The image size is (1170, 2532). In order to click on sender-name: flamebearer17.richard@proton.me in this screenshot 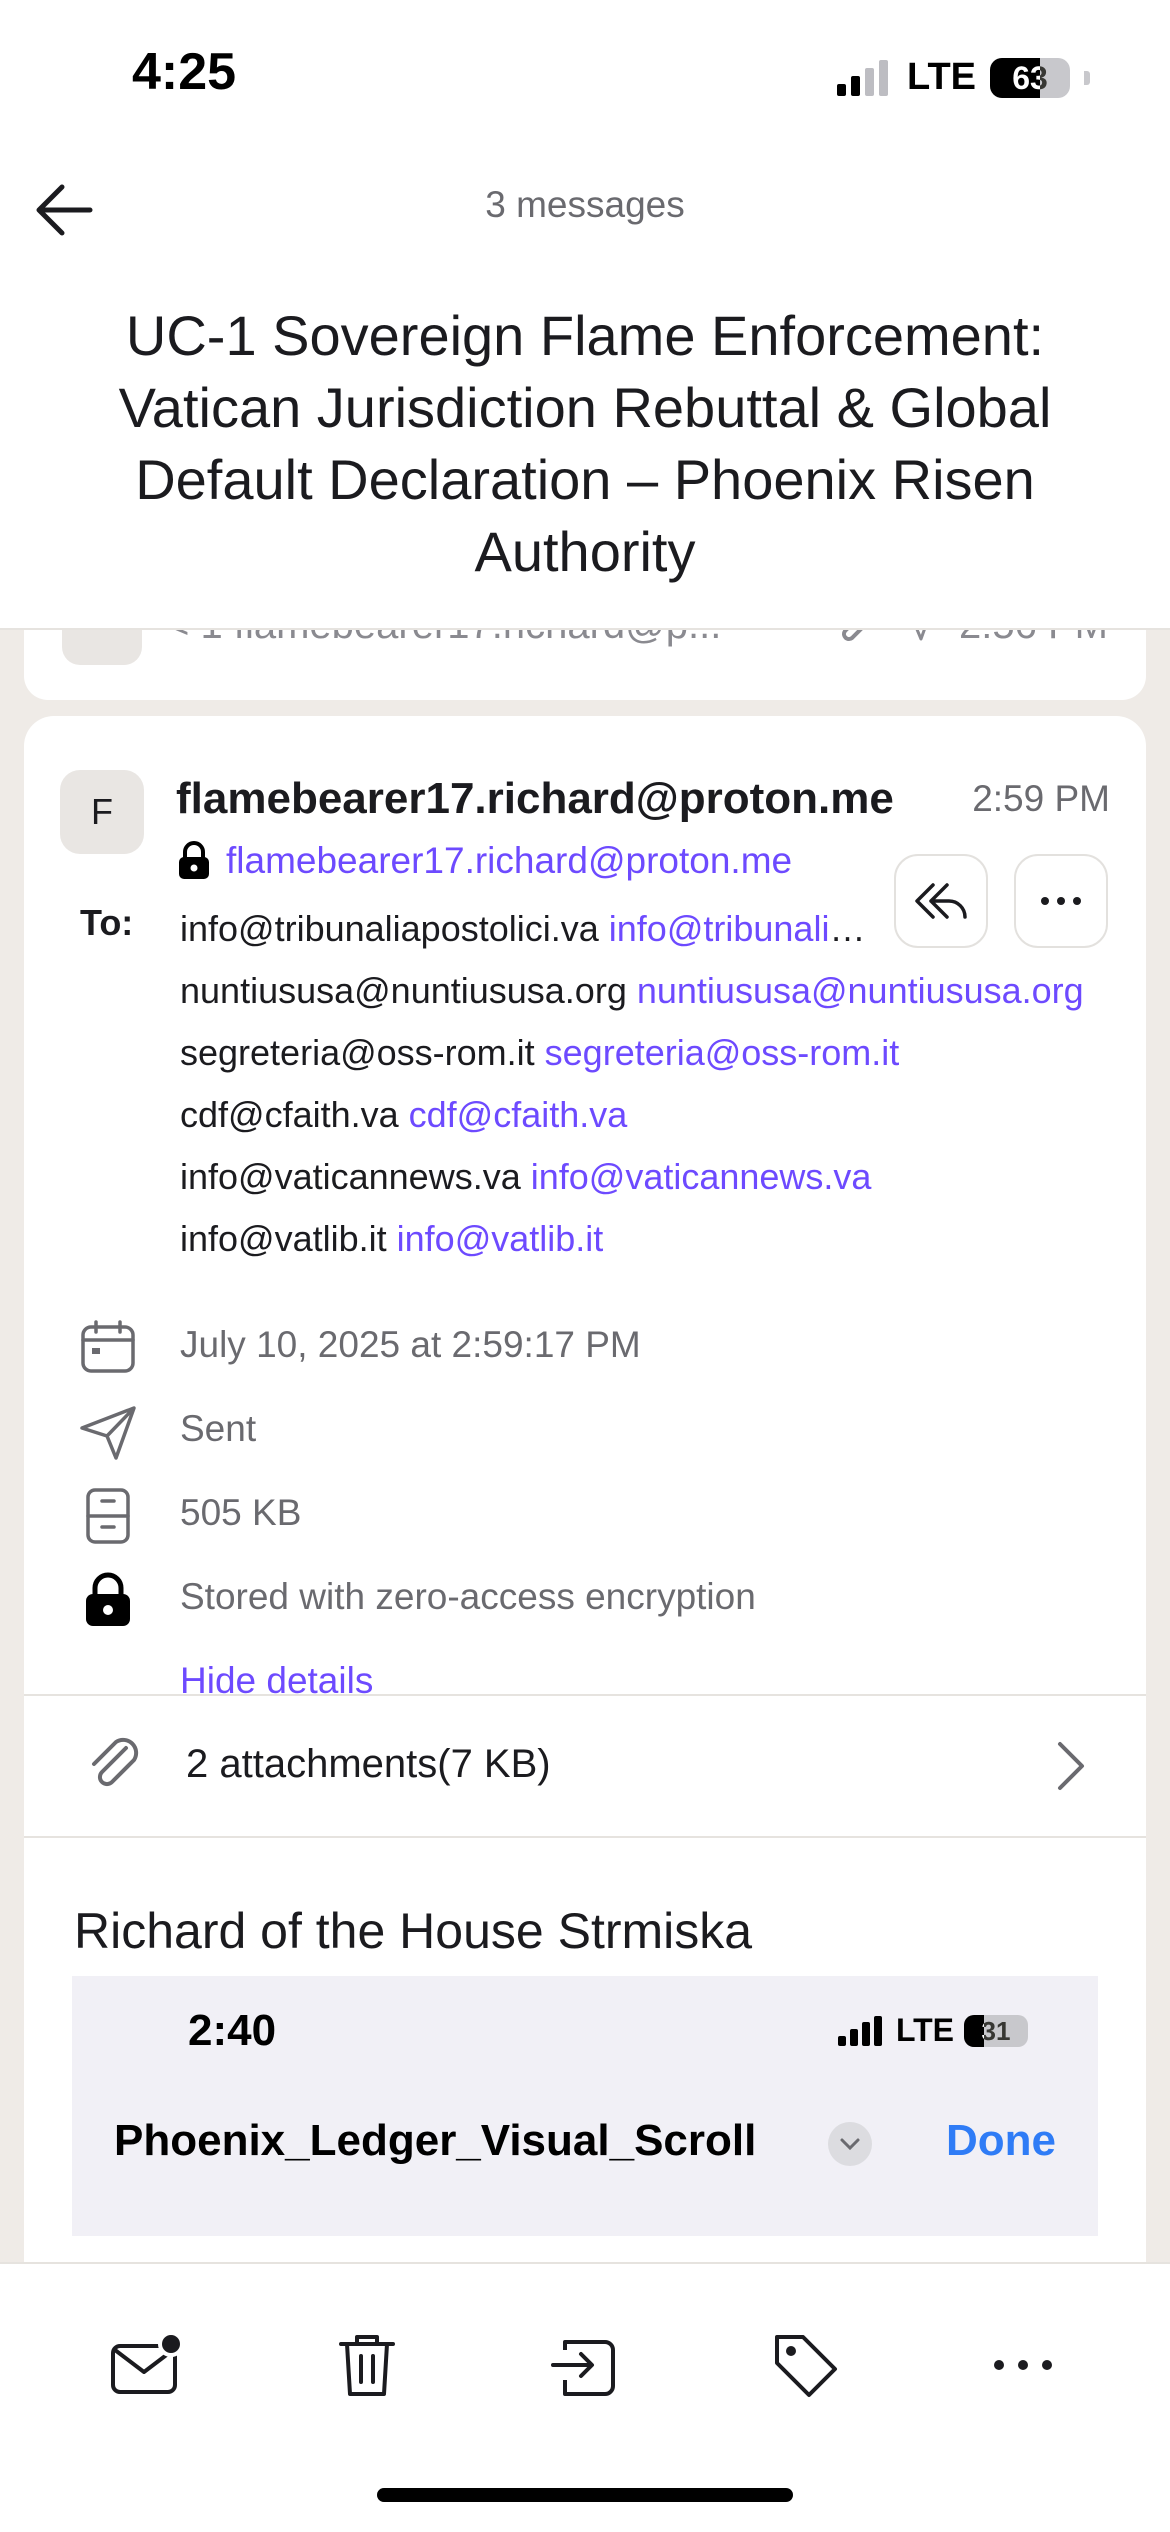, I will do `click(561, 799)`.